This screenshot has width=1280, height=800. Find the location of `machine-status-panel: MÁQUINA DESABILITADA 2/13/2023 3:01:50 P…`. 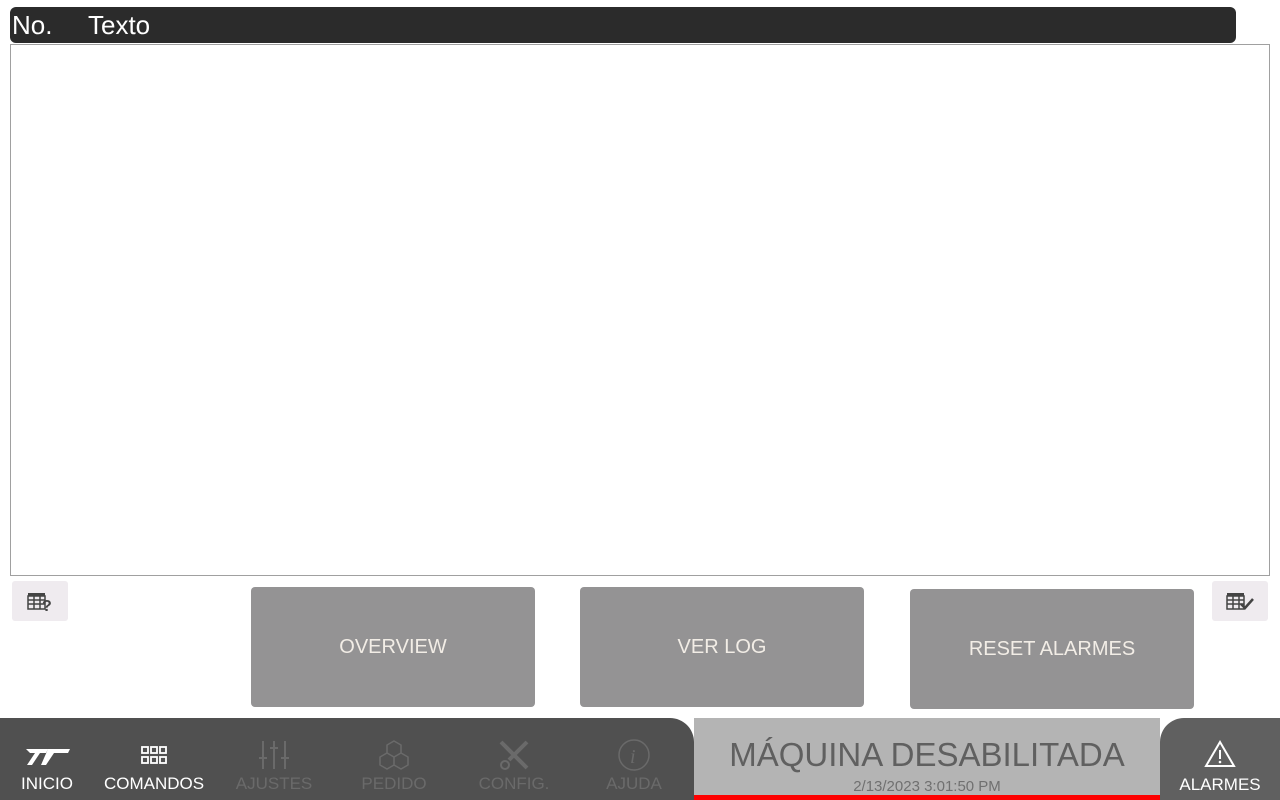

machine-status-panel: MÁQUINA DESABILITADA 2/13/2023 3:01:50 P… is located at coordinates (927, 759).